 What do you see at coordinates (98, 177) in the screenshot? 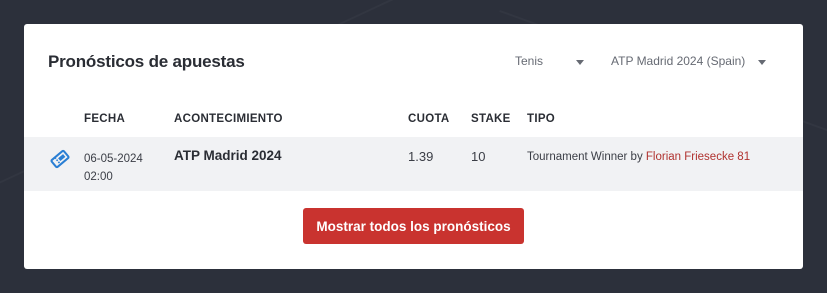
I see `row-date-time: 02:00` at bounding box center [98, 177].